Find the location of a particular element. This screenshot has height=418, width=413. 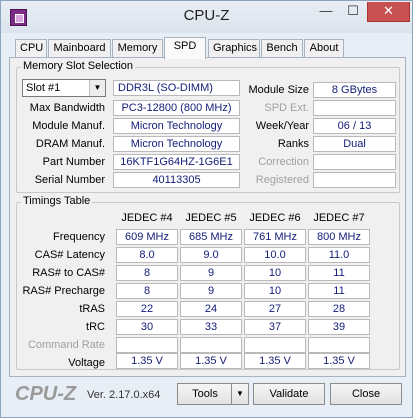

part-number-value: 16KTF1G64HZ-1G6E1 is located at coordinates (176, 162).